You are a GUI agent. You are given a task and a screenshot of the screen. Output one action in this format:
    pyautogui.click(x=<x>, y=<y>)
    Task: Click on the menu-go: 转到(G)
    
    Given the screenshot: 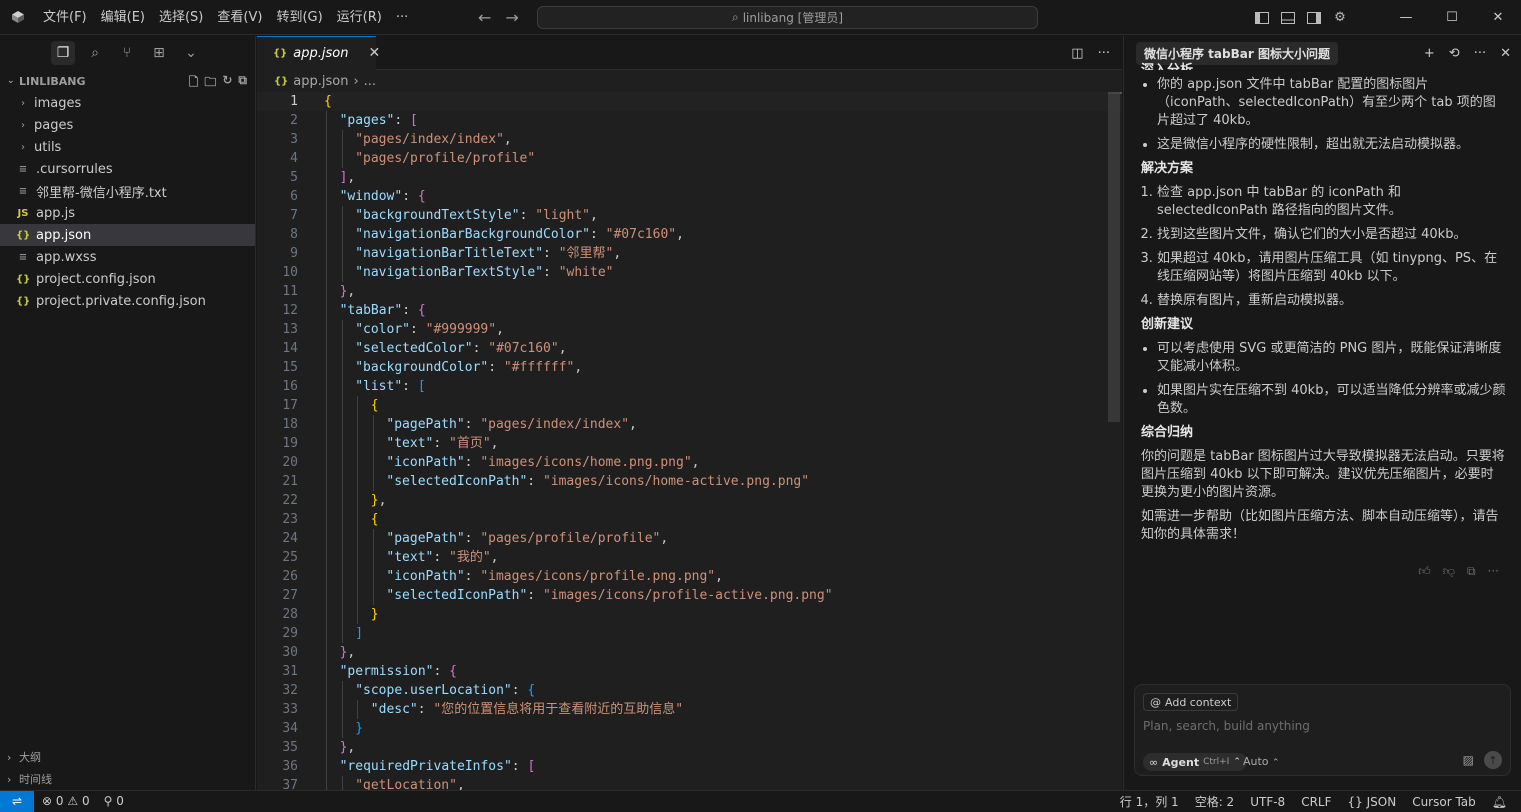 What is the action you would take?
    pyautogui.click(x=299, y=17)
    